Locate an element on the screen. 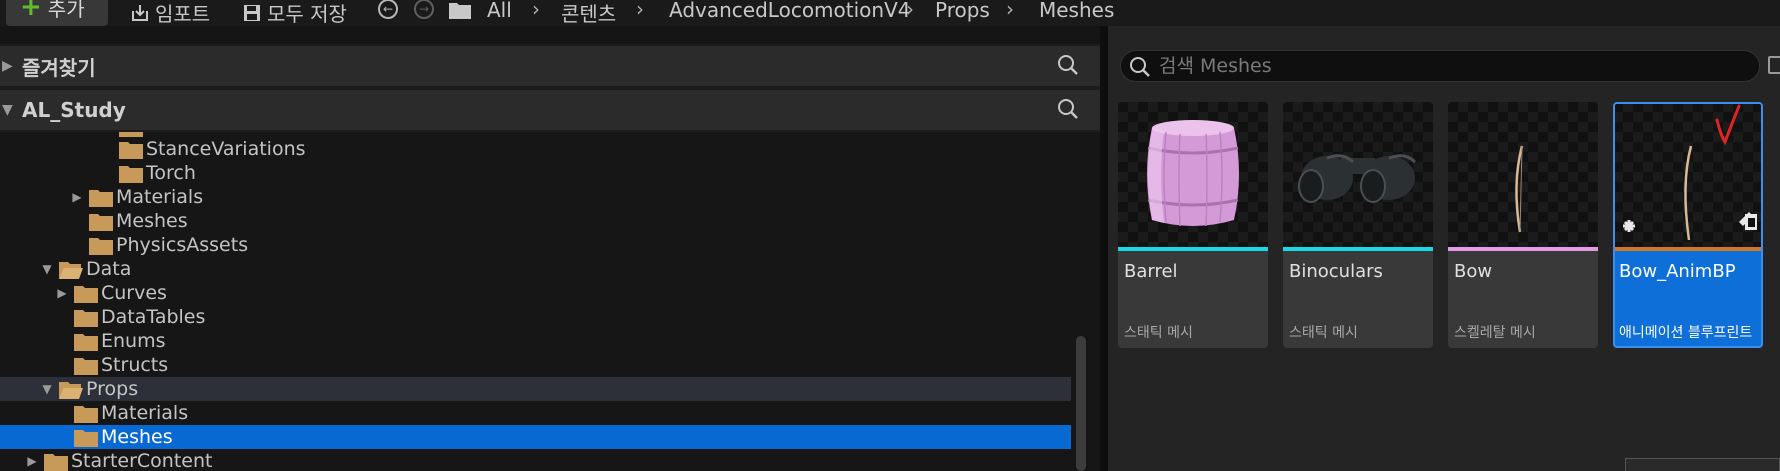 The width and height of the screenshot is (1780, 471). view-options-bar is located at coordinates (1702, 464).